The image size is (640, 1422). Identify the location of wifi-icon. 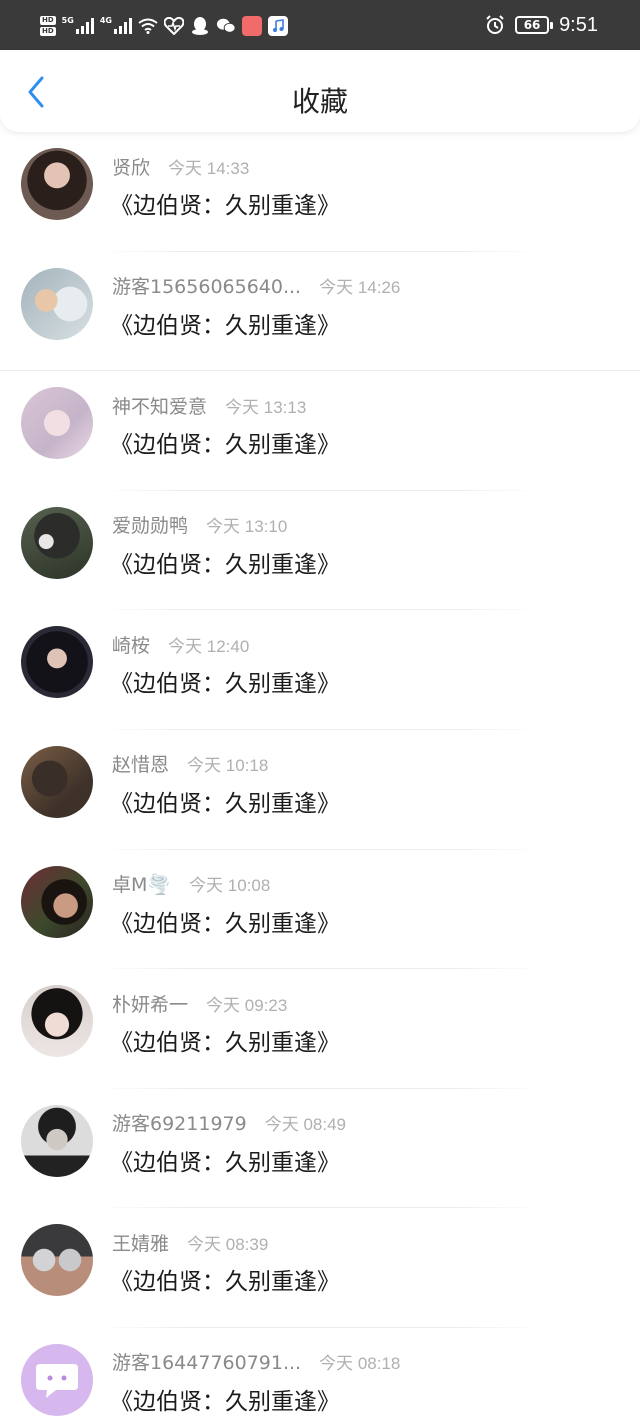
(148, 26).